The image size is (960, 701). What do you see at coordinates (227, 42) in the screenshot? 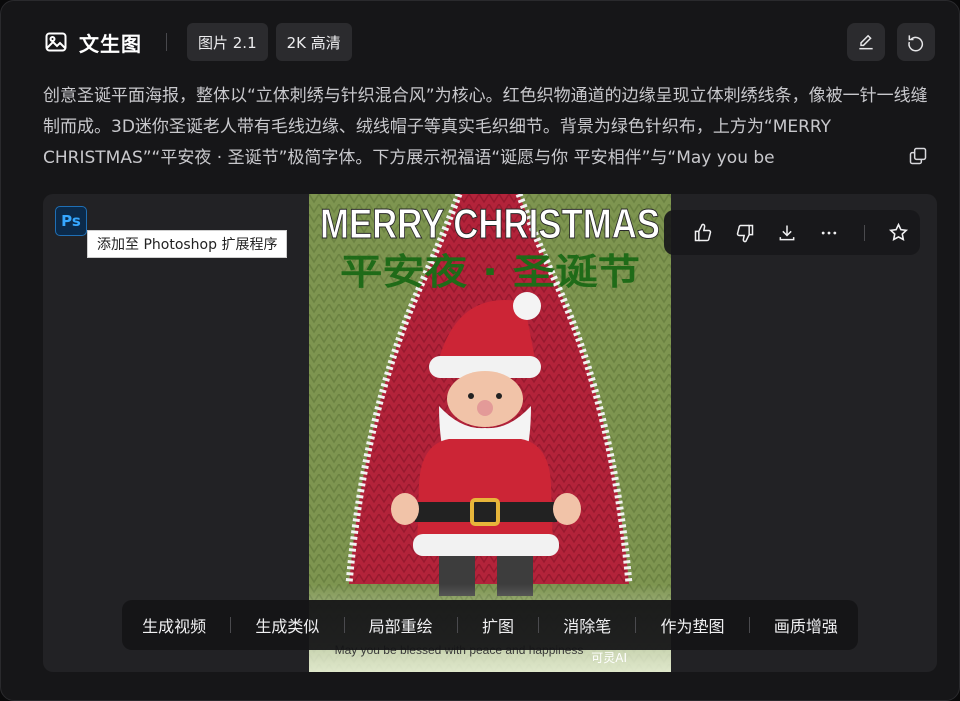
I see `model-chip: 图片 2.1` at bounding box center [227, 42].